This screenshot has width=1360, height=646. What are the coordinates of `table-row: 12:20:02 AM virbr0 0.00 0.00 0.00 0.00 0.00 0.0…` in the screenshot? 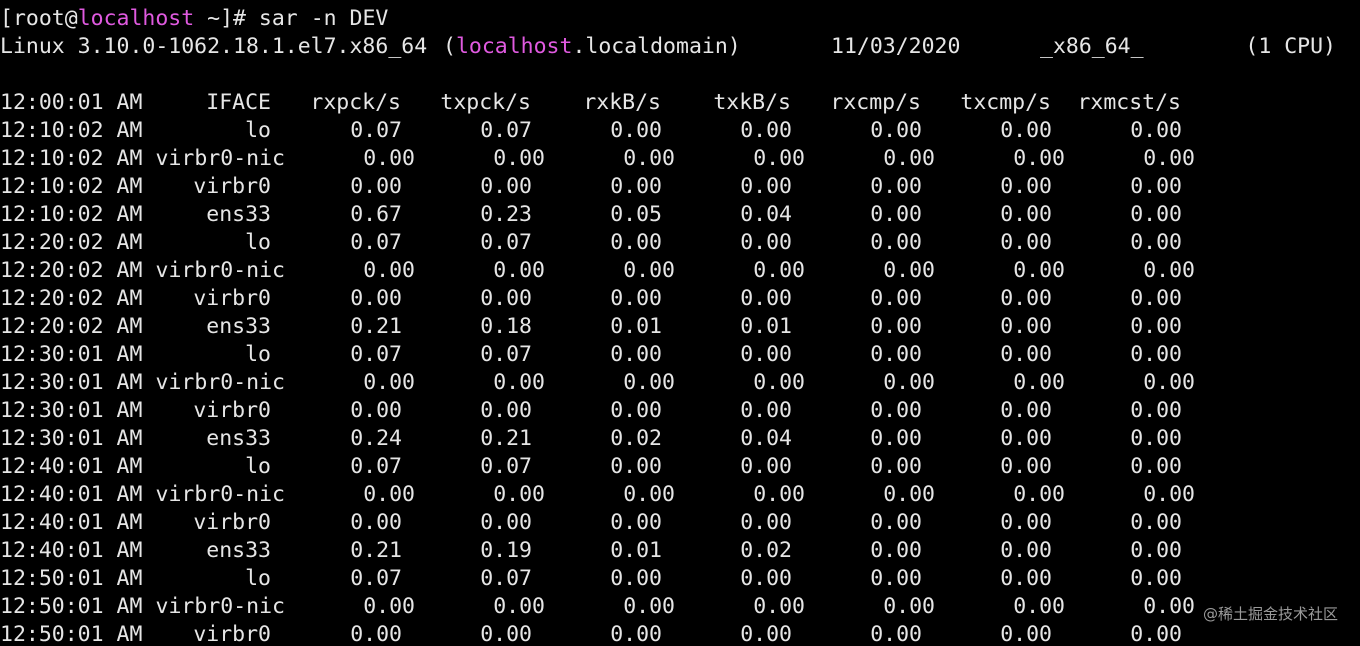 It's located at (680, 299).